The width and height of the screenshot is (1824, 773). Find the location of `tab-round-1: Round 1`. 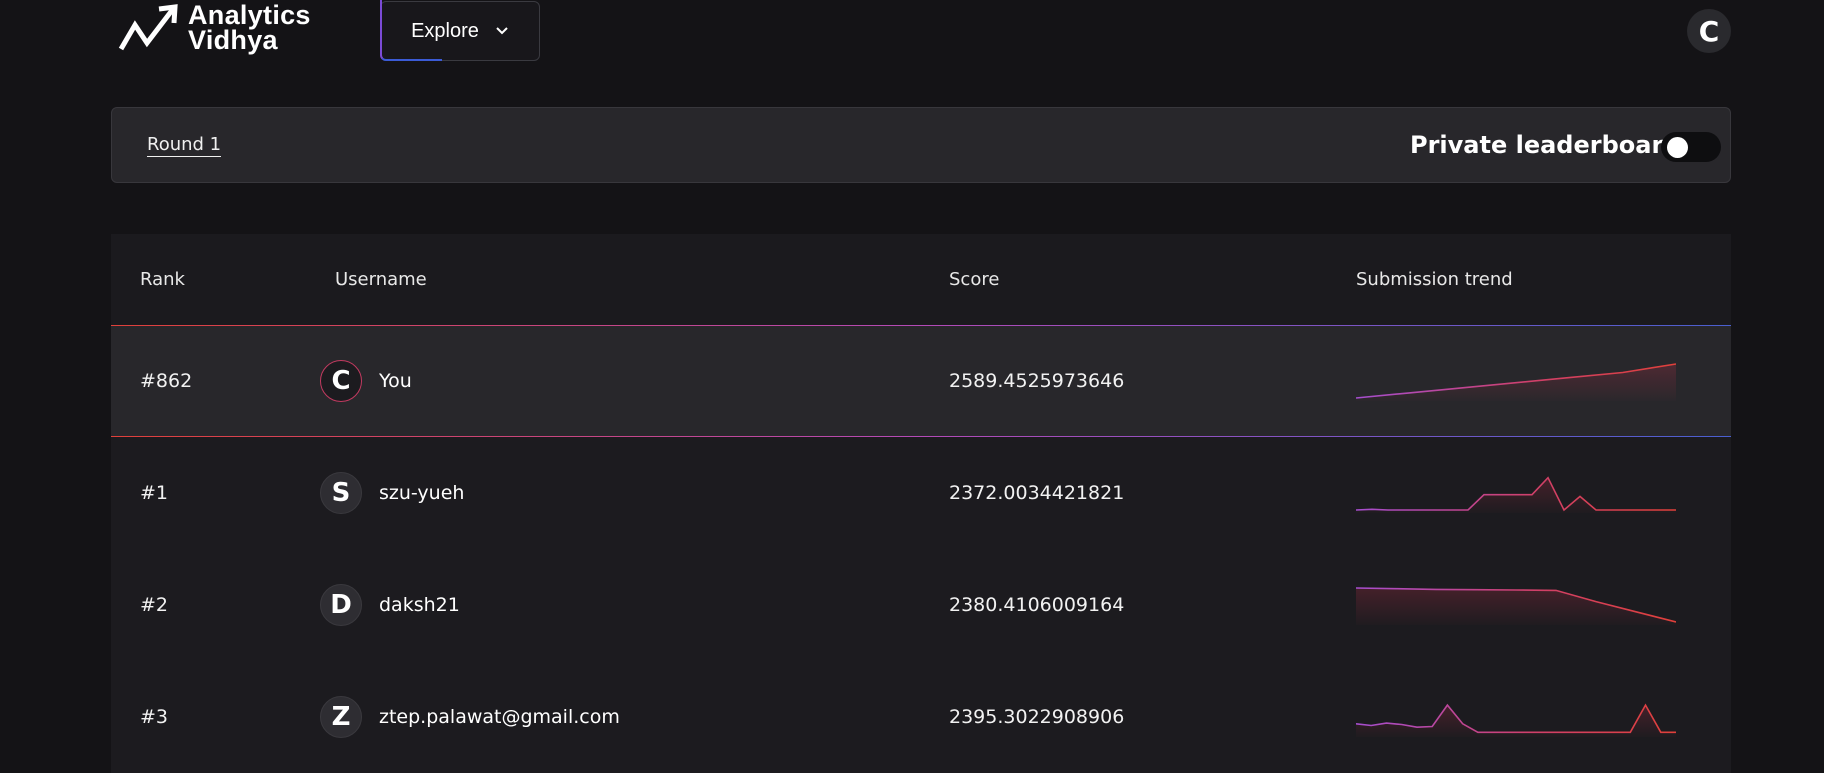

tab-round-1: Round 1 is located at coordinates (184, 145).